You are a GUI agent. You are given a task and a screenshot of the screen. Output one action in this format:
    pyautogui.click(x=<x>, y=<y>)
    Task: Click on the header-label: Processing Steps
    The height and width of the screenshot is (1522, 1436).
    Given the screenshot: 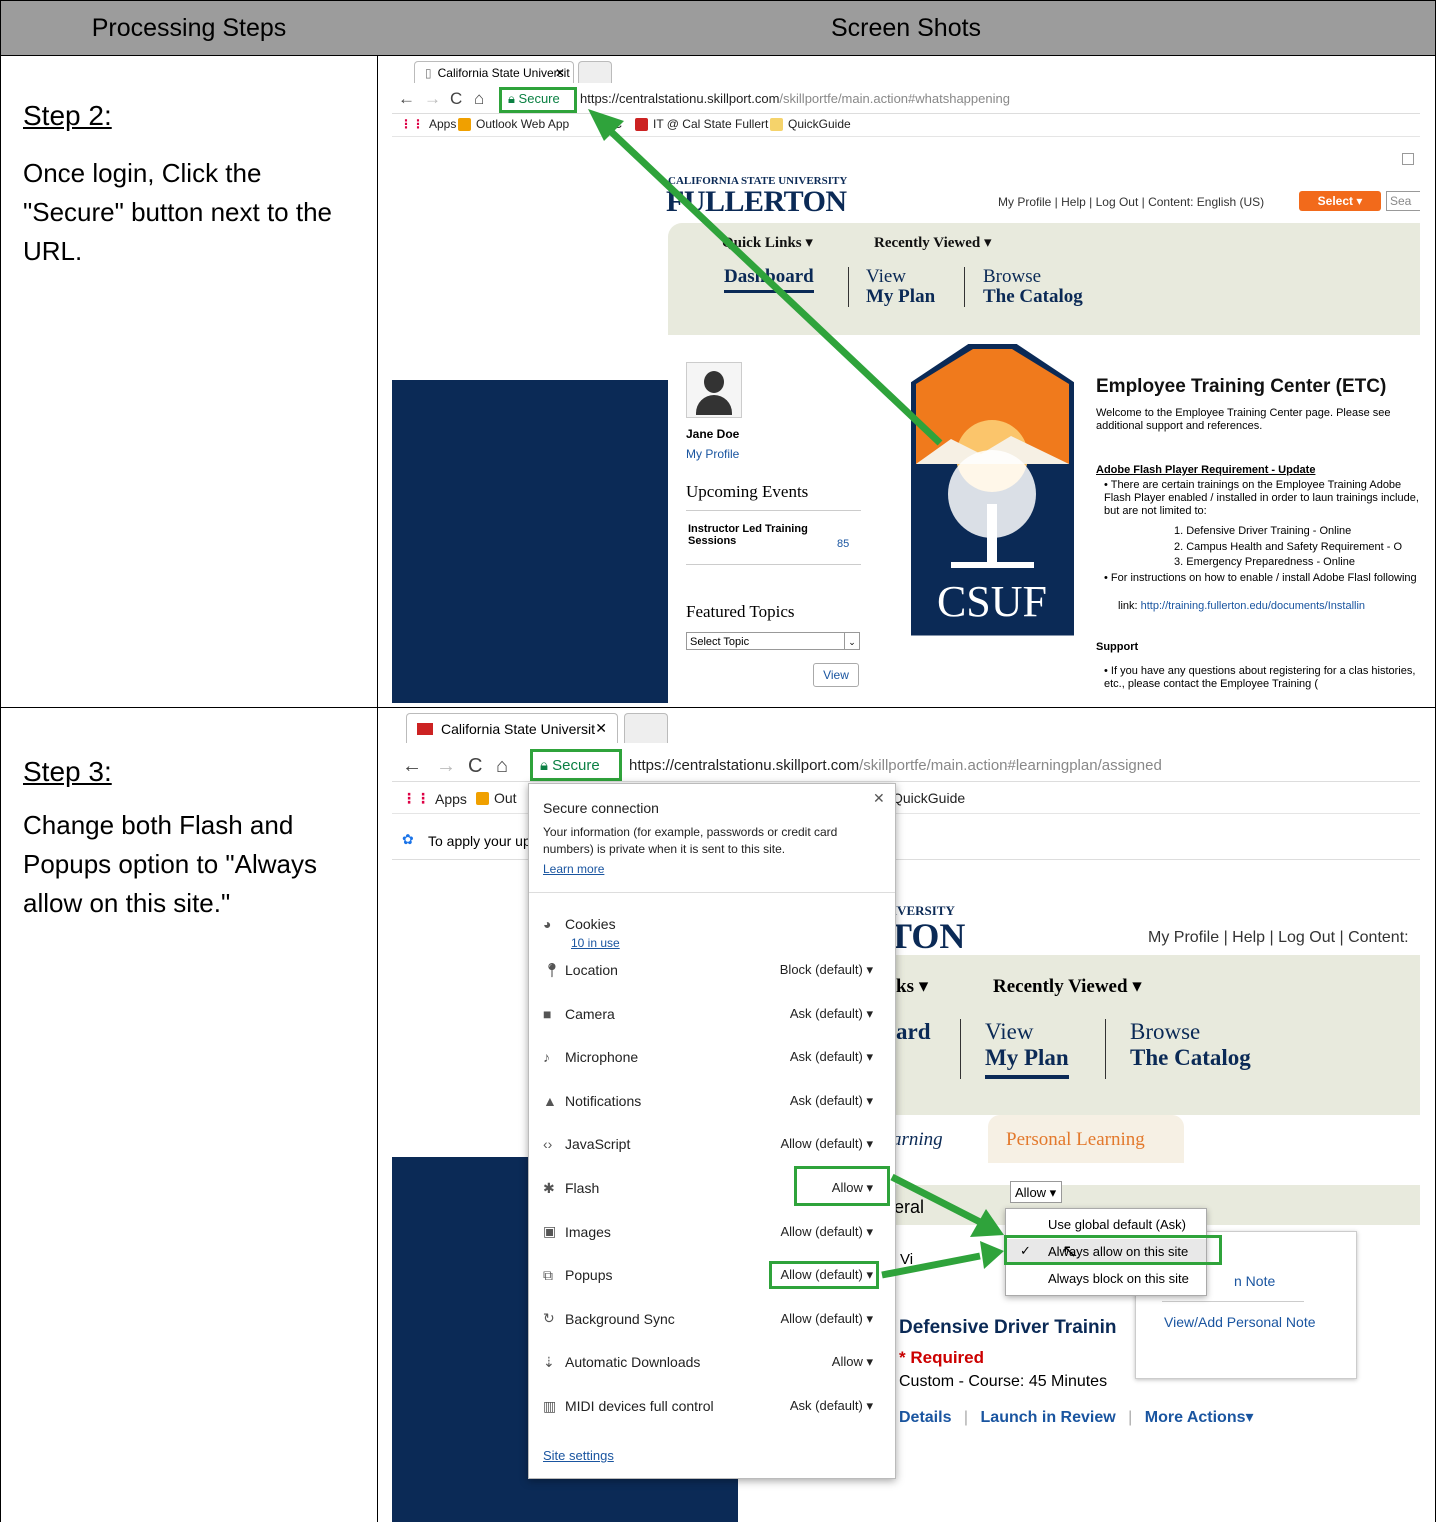 What is the action you would take?
    pyautogui.click(x=189, y=27)
    